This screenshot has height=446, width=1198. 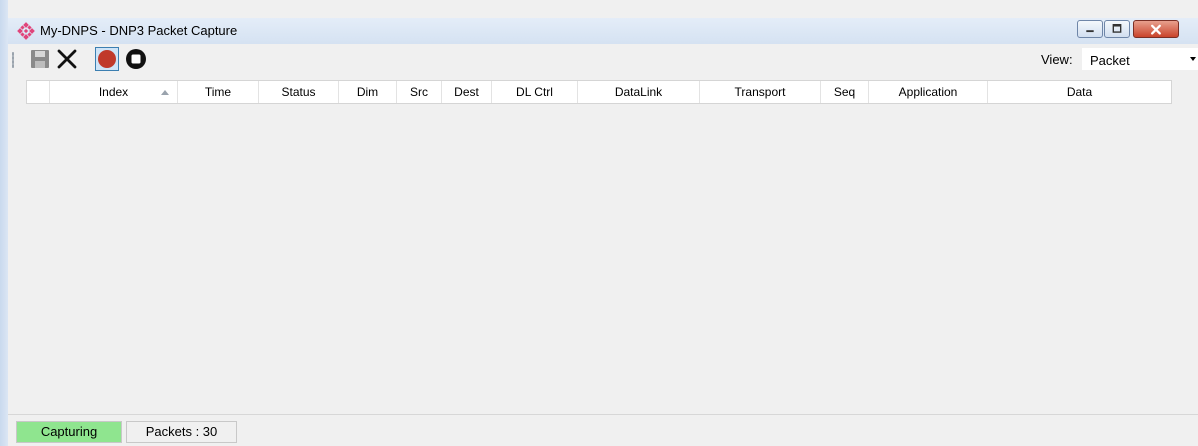 What do you see at coordinates (603, 59) in the screenshot?
I see `toolbar: View: Packet` at bounding box center [603, 59].